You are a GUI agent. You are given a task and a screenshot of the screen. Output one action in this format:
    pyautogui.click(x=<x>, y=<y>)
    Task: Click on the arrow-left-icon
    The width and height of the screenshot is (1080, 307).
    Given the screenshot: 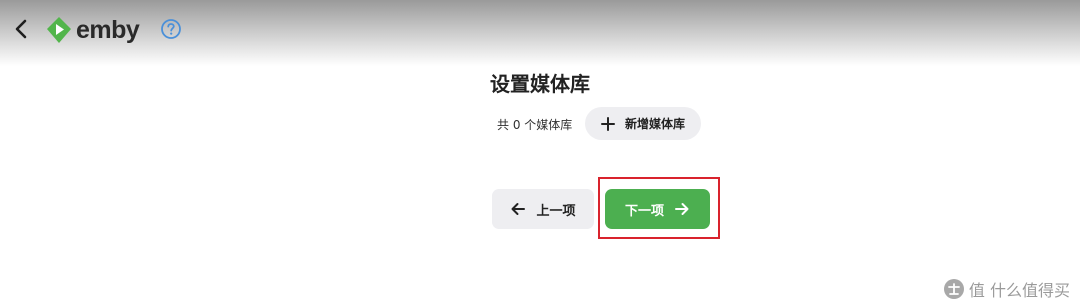 What is the action you would take?
    pyautogui.click(x=518, y=209)
    